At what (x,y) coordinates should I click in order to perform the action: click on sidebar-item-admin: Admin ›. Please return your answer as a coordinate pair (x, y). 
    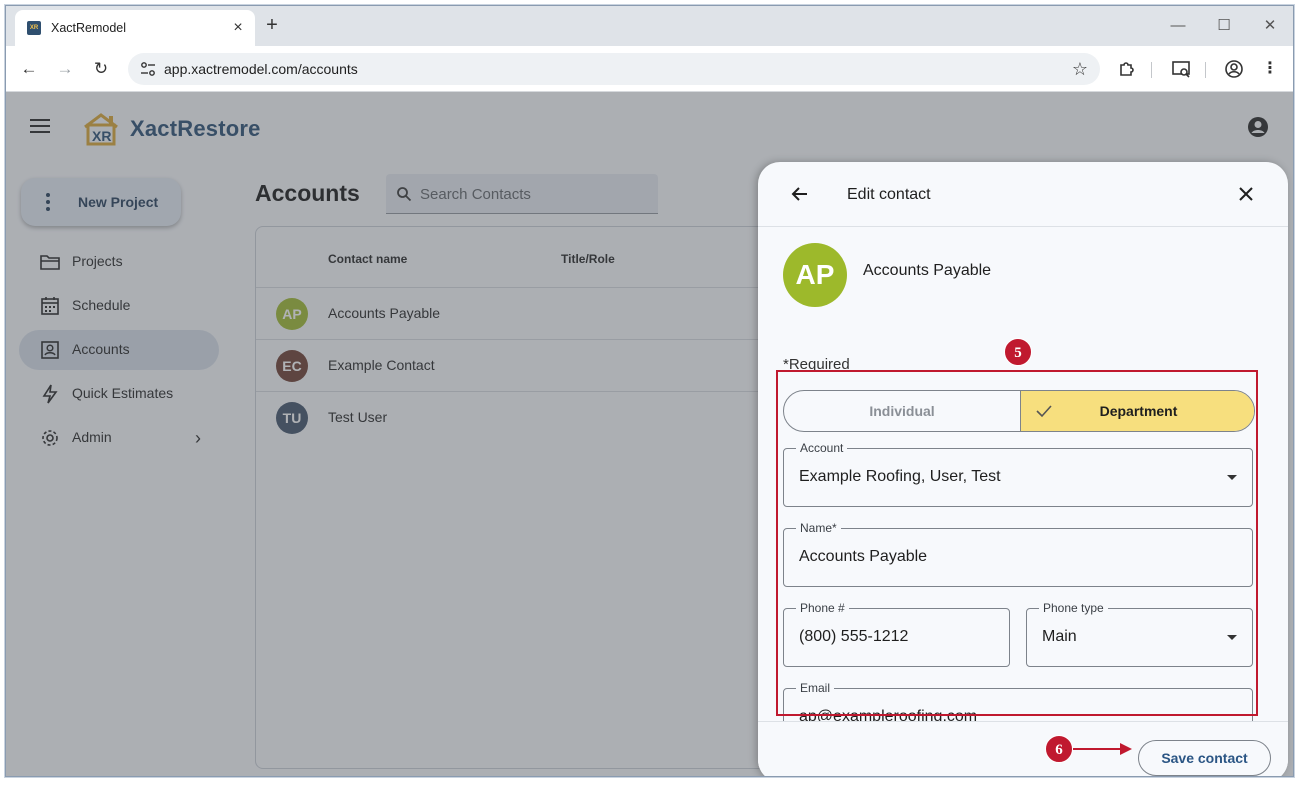
    Looking at the image, I should click on (119, 438).